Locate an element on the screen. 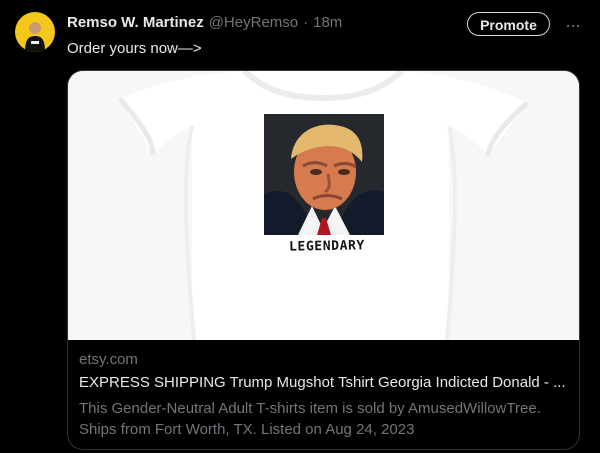  handle: @HeyRemso is located at coordinates (253, 23).